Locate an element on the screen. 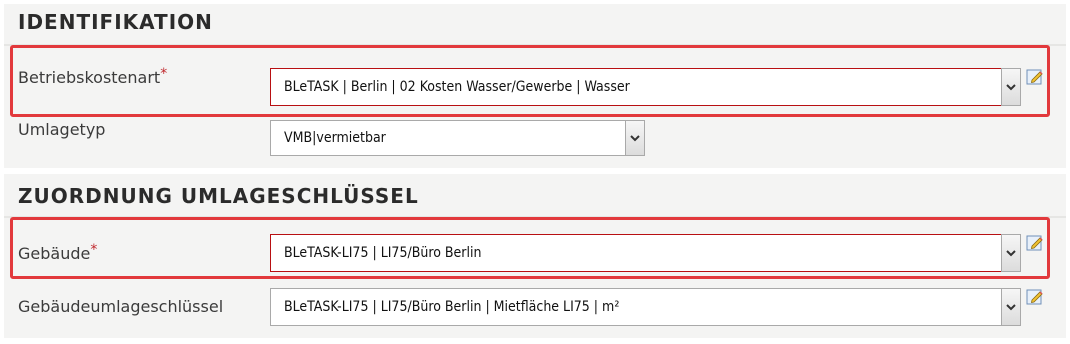 The image size is (1070, 344). betriebskostenart-edit-button is located at coordinates (1035, 77).